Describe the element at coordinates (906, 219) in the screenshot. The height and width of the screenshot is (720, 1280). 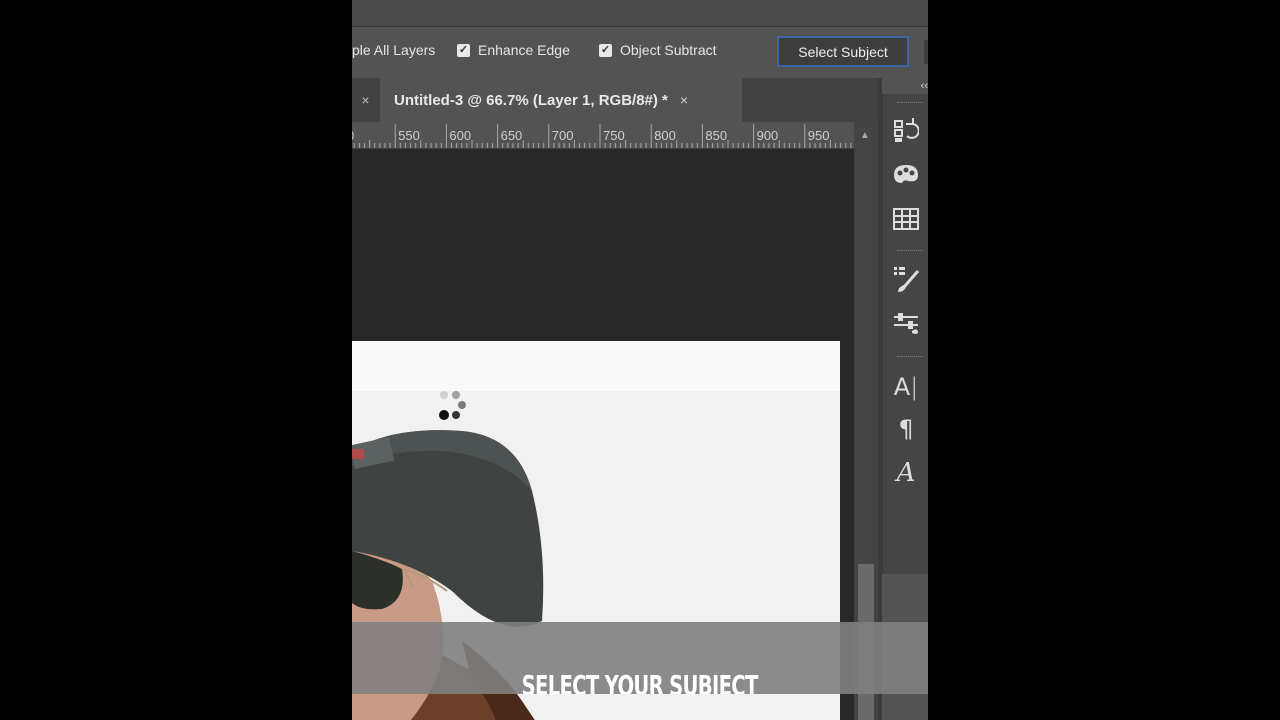
I see `swatches-grid-icon` at that location.